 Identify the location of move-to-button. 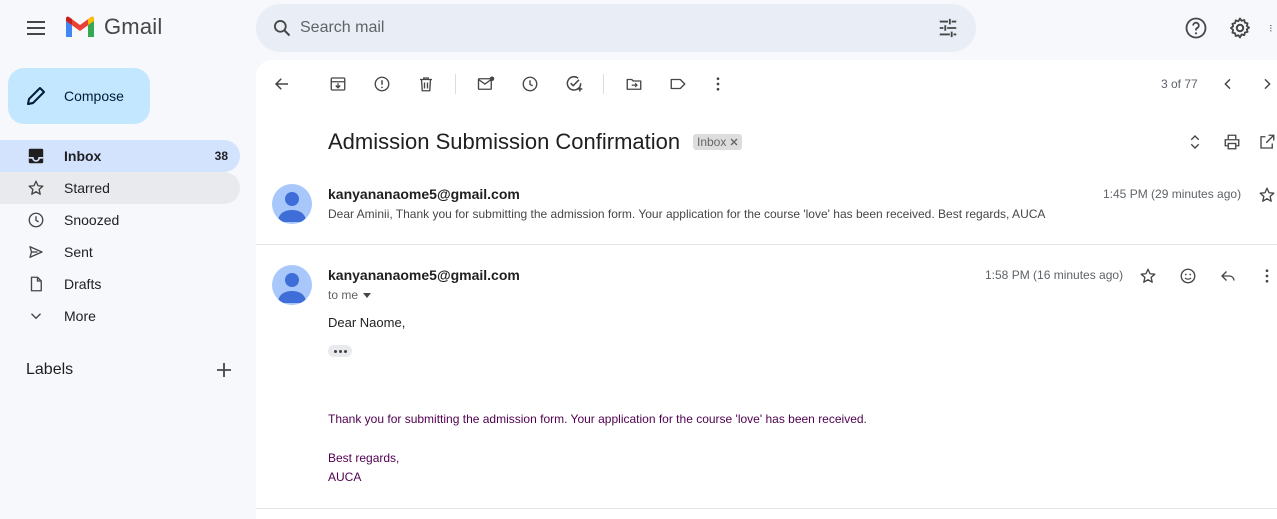
(634, 84).